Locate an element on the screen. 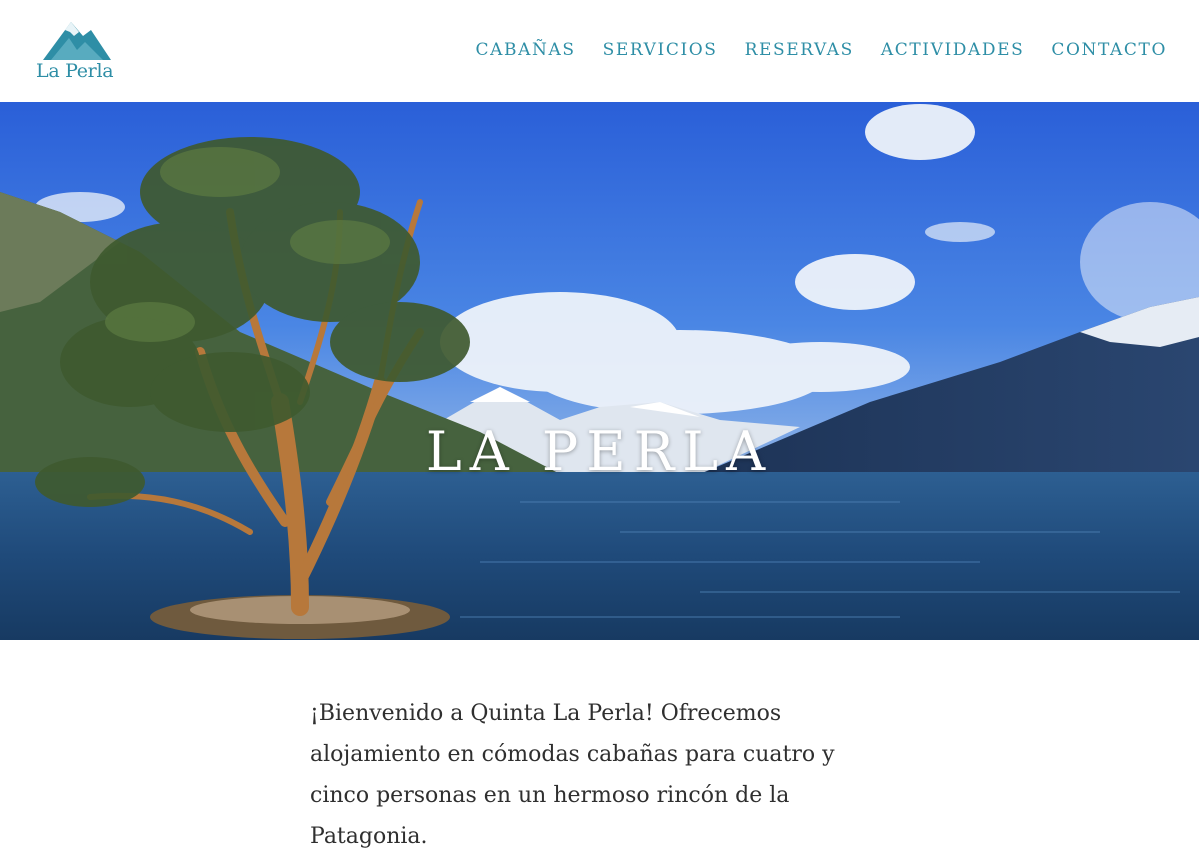  logo-link: La Perla is located at coordinates (77, 52).